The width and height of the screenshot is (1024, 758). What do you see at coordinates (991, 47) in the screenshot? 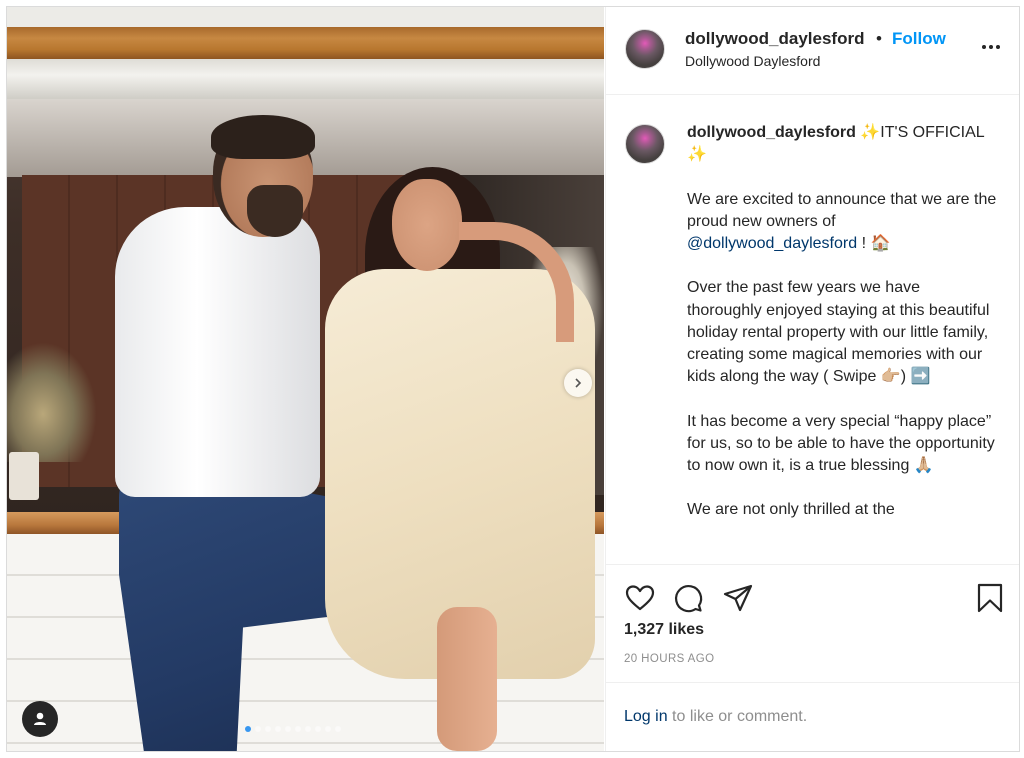
I see `more-options-icon` at bounding box center [991, 47].